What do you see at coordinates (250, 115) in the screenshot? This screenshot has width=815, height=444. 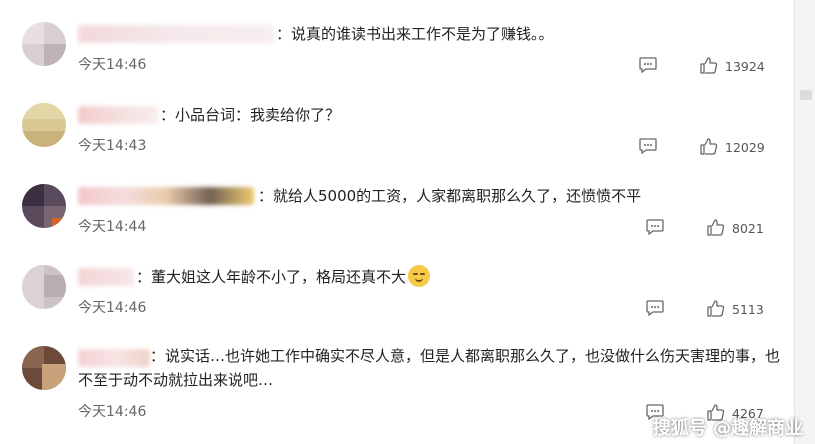 I see `comment-text: ：小品台词：我卖给你了？` at bounding box center [250, 115].